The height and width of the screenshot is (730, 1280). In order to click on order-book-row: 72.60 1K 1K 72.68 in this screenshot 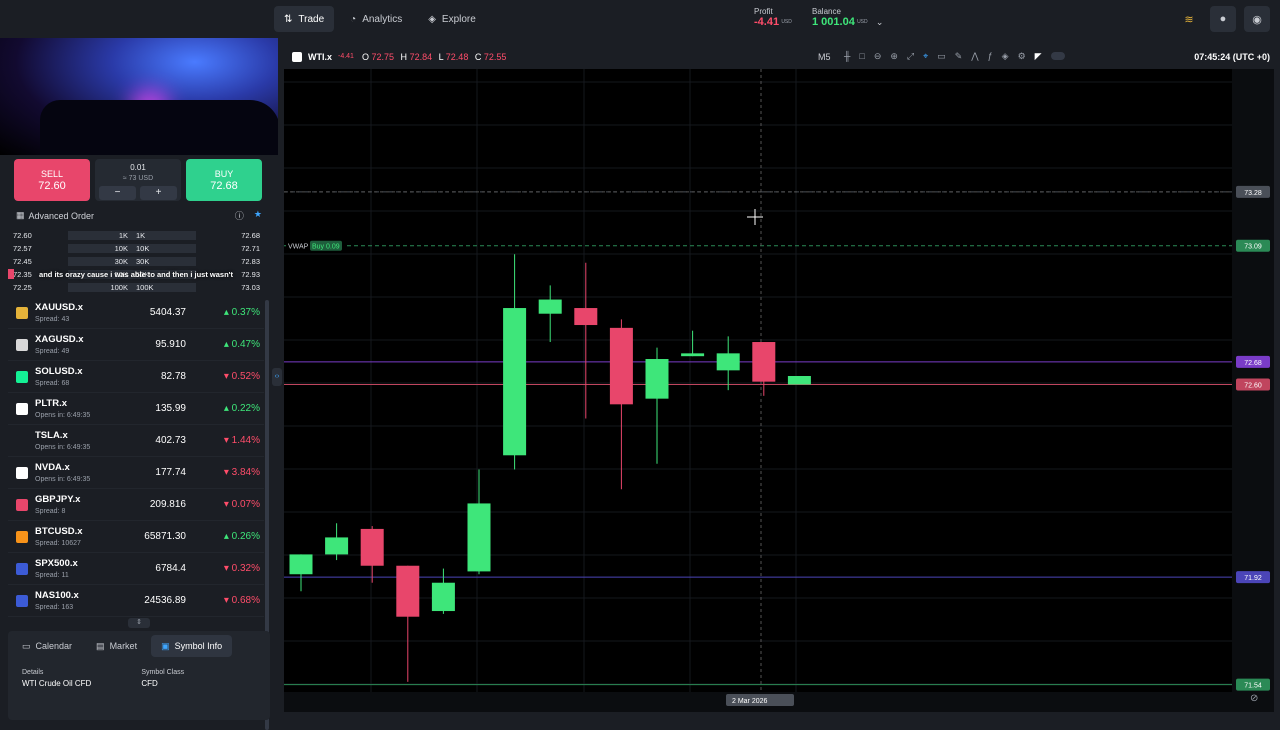, I will do `click(136, 235)`.